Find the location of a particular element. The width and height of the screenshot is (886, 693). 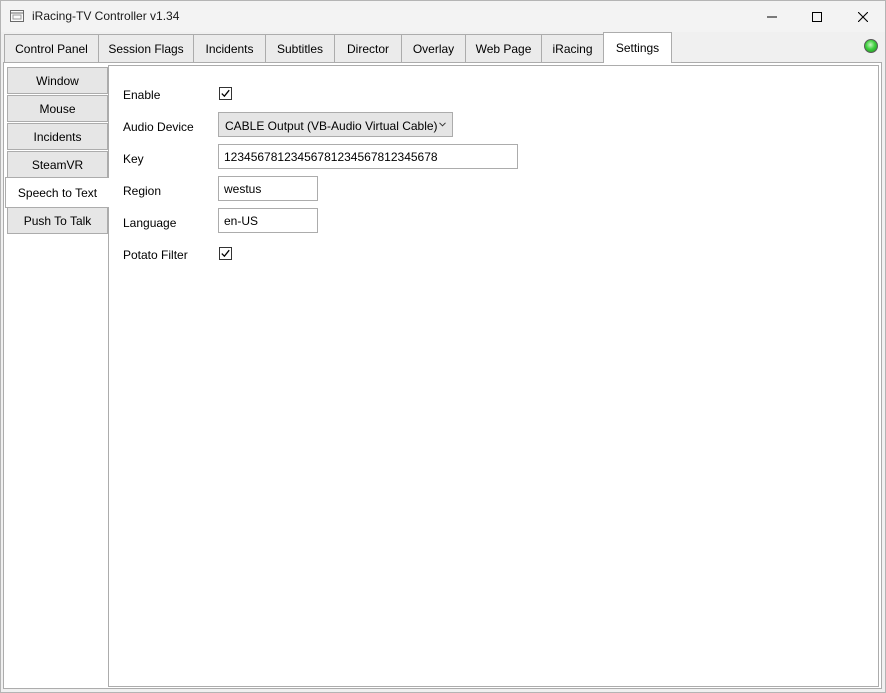

region-input is located at coordinates (268, 188).